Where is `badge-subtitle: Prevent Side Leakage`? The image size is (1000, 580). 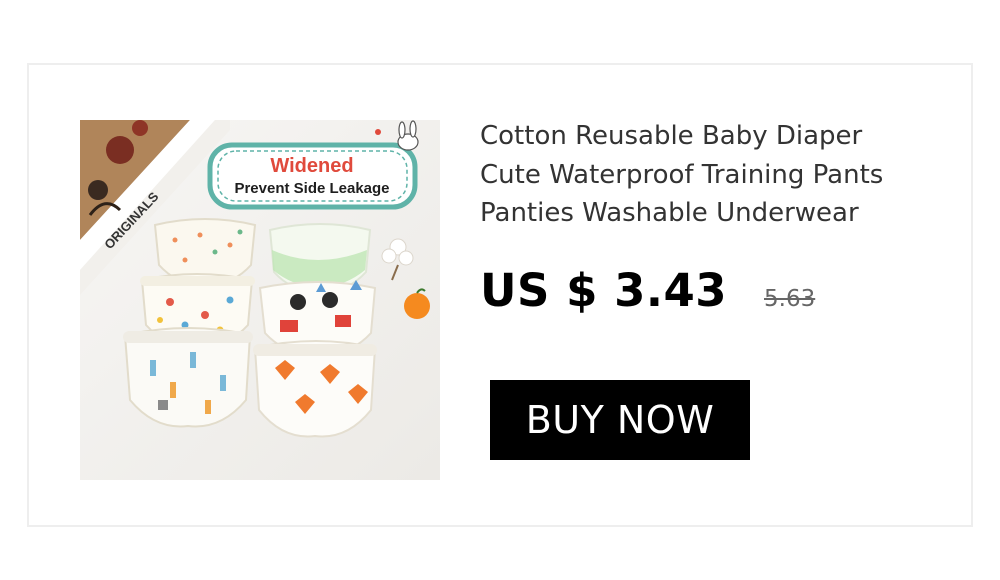 badge-subtitle: Prevent Side Leakage is located at coordinates (311, 188).